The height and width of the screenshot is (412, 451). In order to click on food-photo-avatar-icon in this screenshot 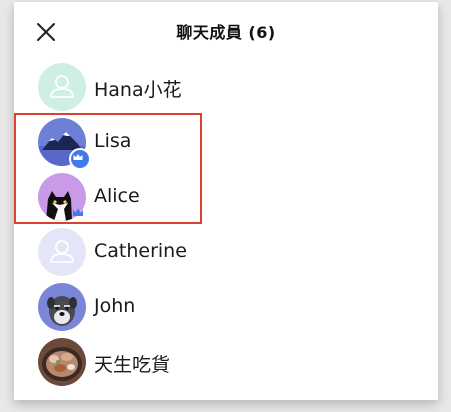, I will do `click(62, 362)`.